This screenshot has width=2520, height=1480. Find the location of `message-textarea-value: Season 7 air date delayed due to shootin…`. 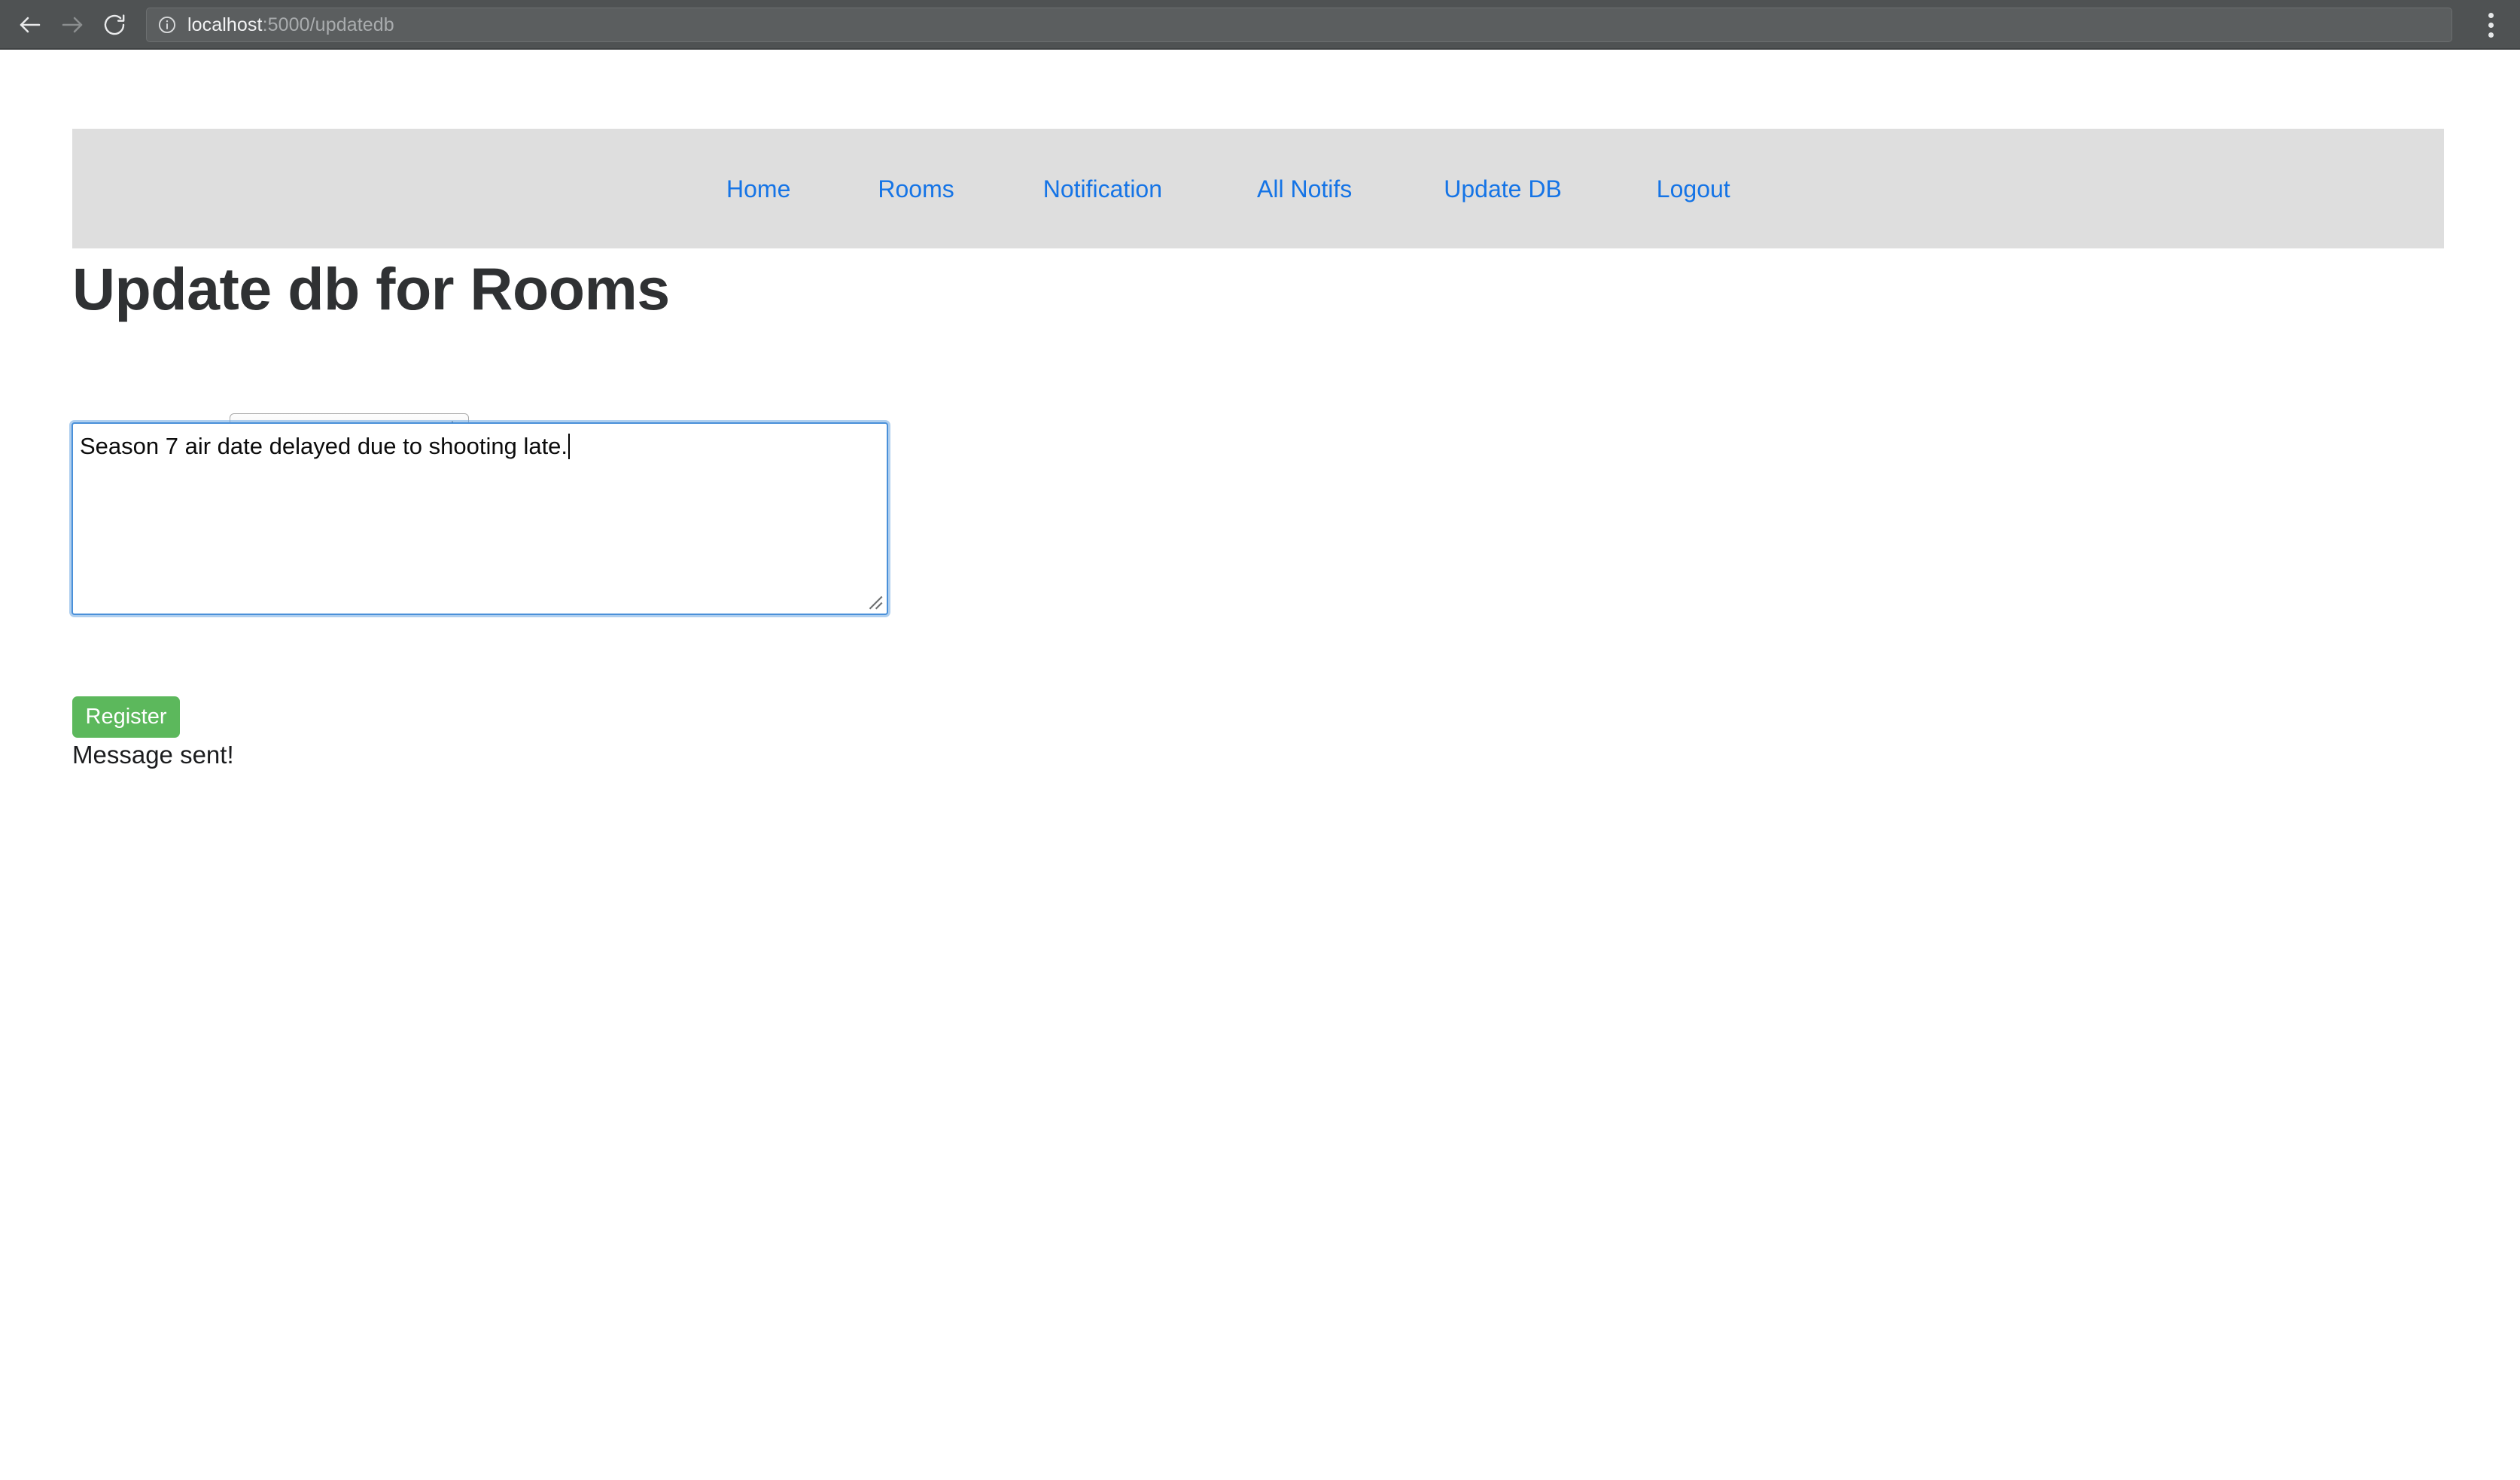

message-textarea-value: Season 7 air date delayed due to shootin… is located at coordinates (324, 446).